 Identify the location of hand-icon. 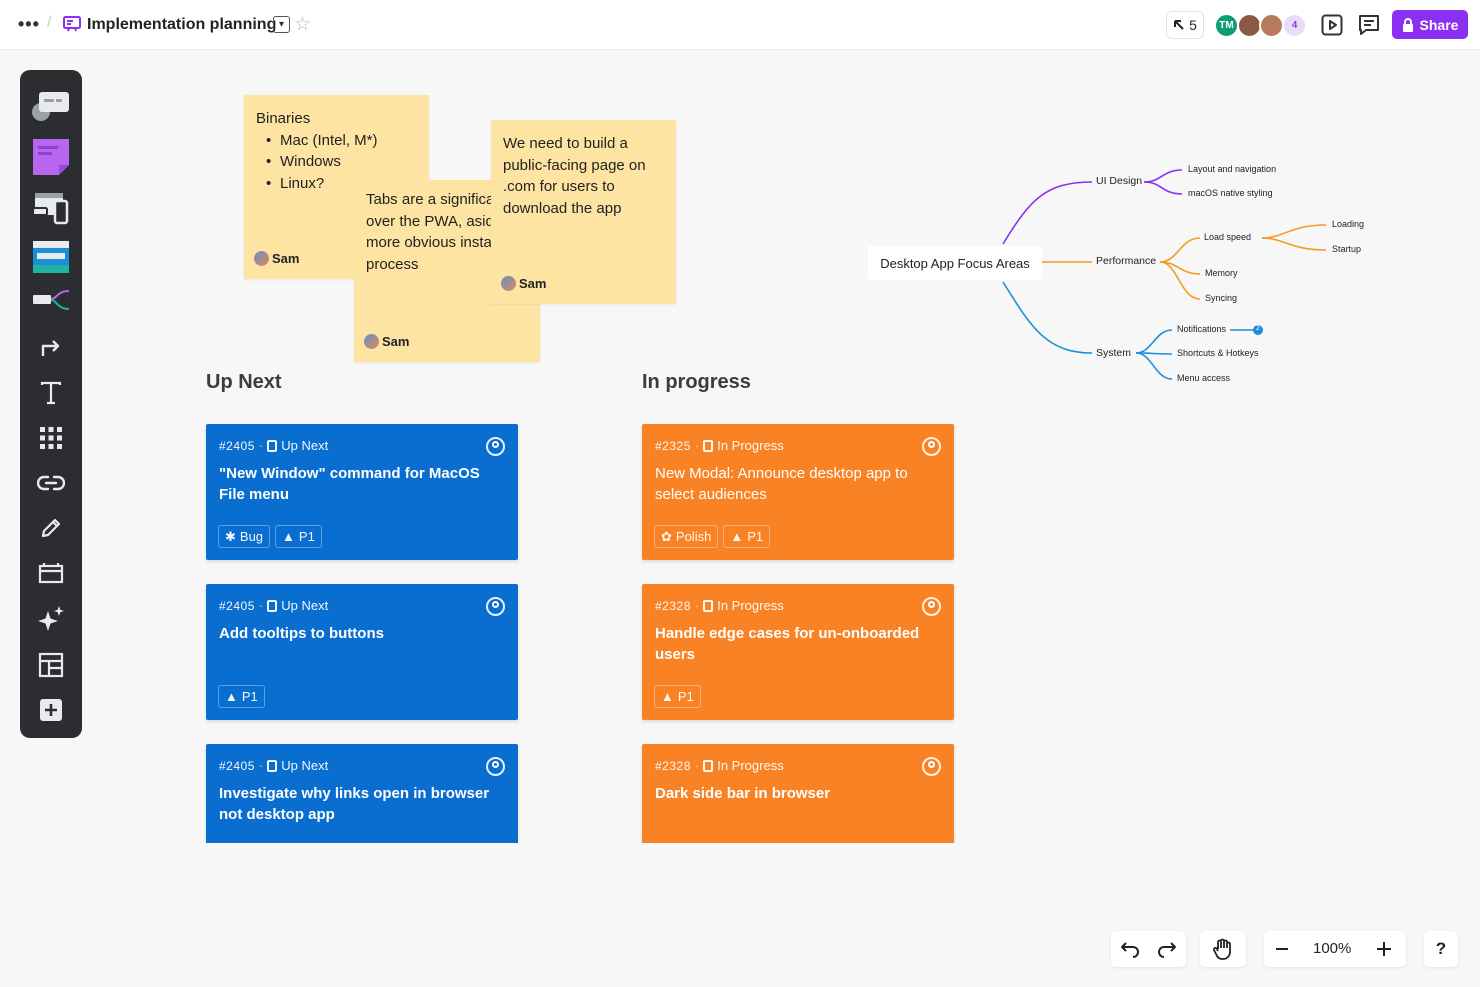
(1222, 949).